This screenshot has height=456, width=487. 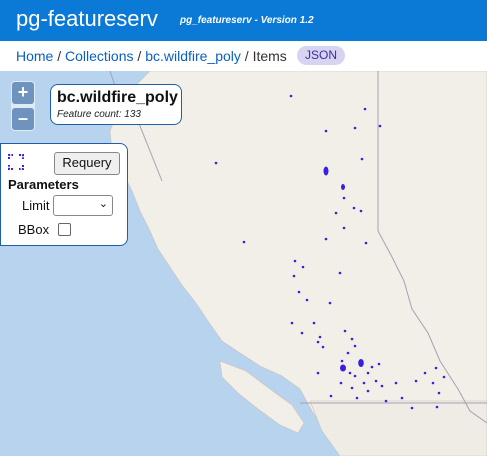 I want to click on zoom-to-extent-icon, so click(x=16, y=162).